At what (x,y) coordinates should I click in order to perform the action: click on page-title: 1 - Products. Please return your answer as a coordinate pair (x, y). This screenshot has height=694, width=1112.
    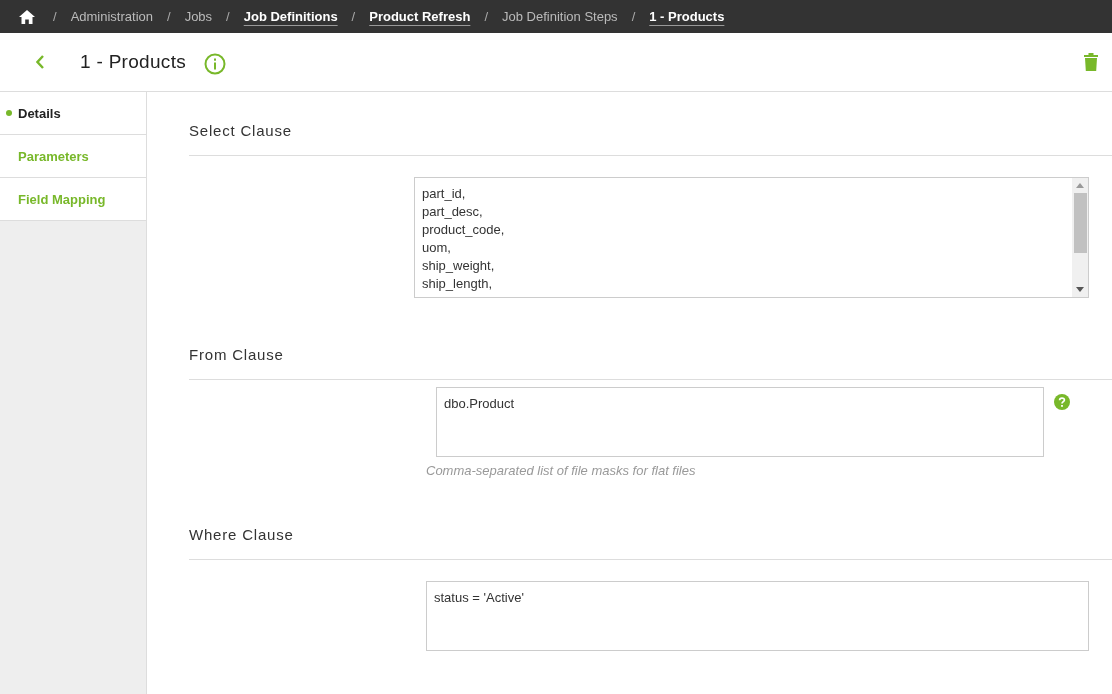
    Looking at the image, I should click on (133, 62).